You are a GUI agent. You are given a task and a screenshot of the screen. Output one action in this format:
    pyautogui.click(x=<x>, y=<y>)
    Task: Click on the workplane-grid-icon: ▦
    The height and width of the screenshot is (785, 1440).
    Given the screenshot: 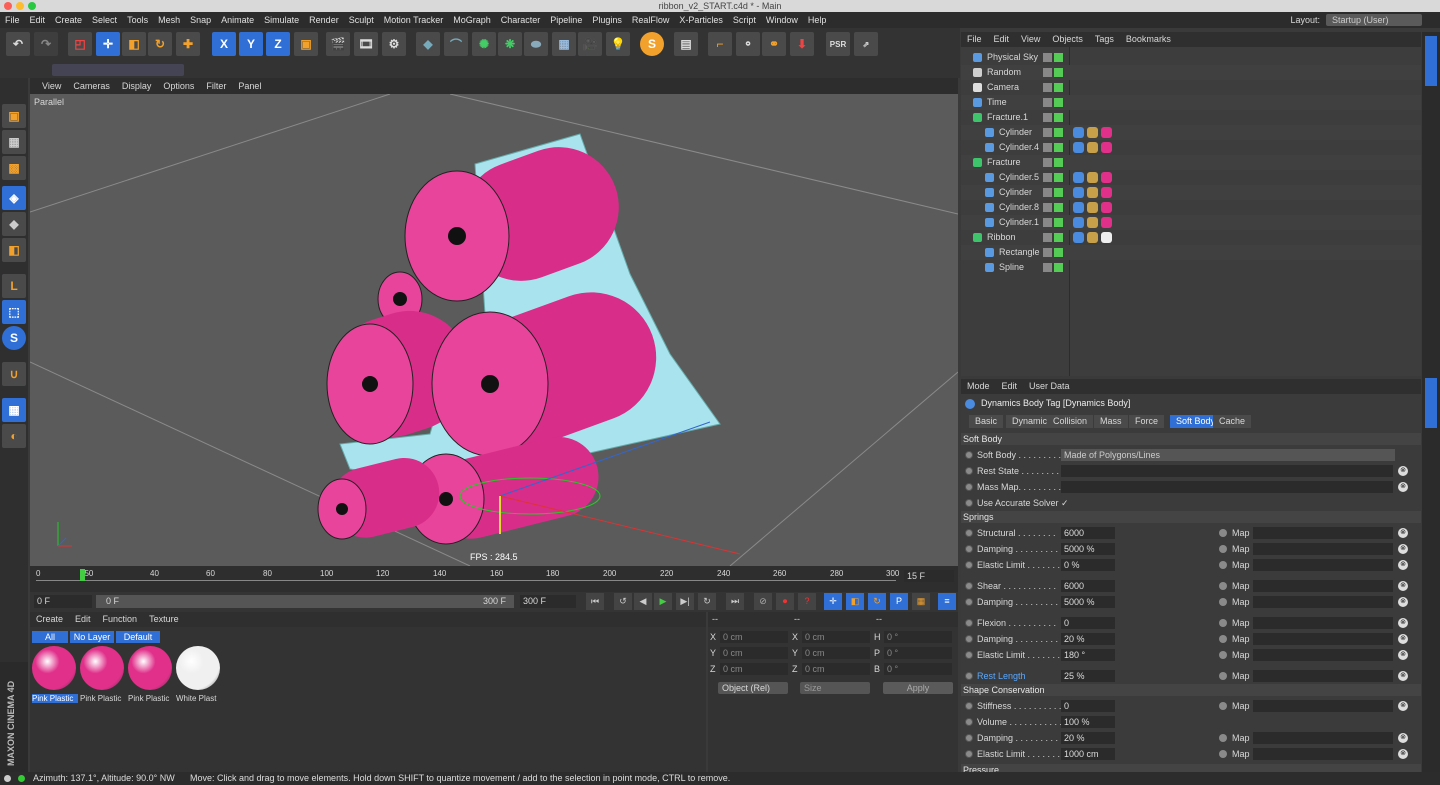 What is the action you would take?
    pyautogui.click(x=14, y=410)
    